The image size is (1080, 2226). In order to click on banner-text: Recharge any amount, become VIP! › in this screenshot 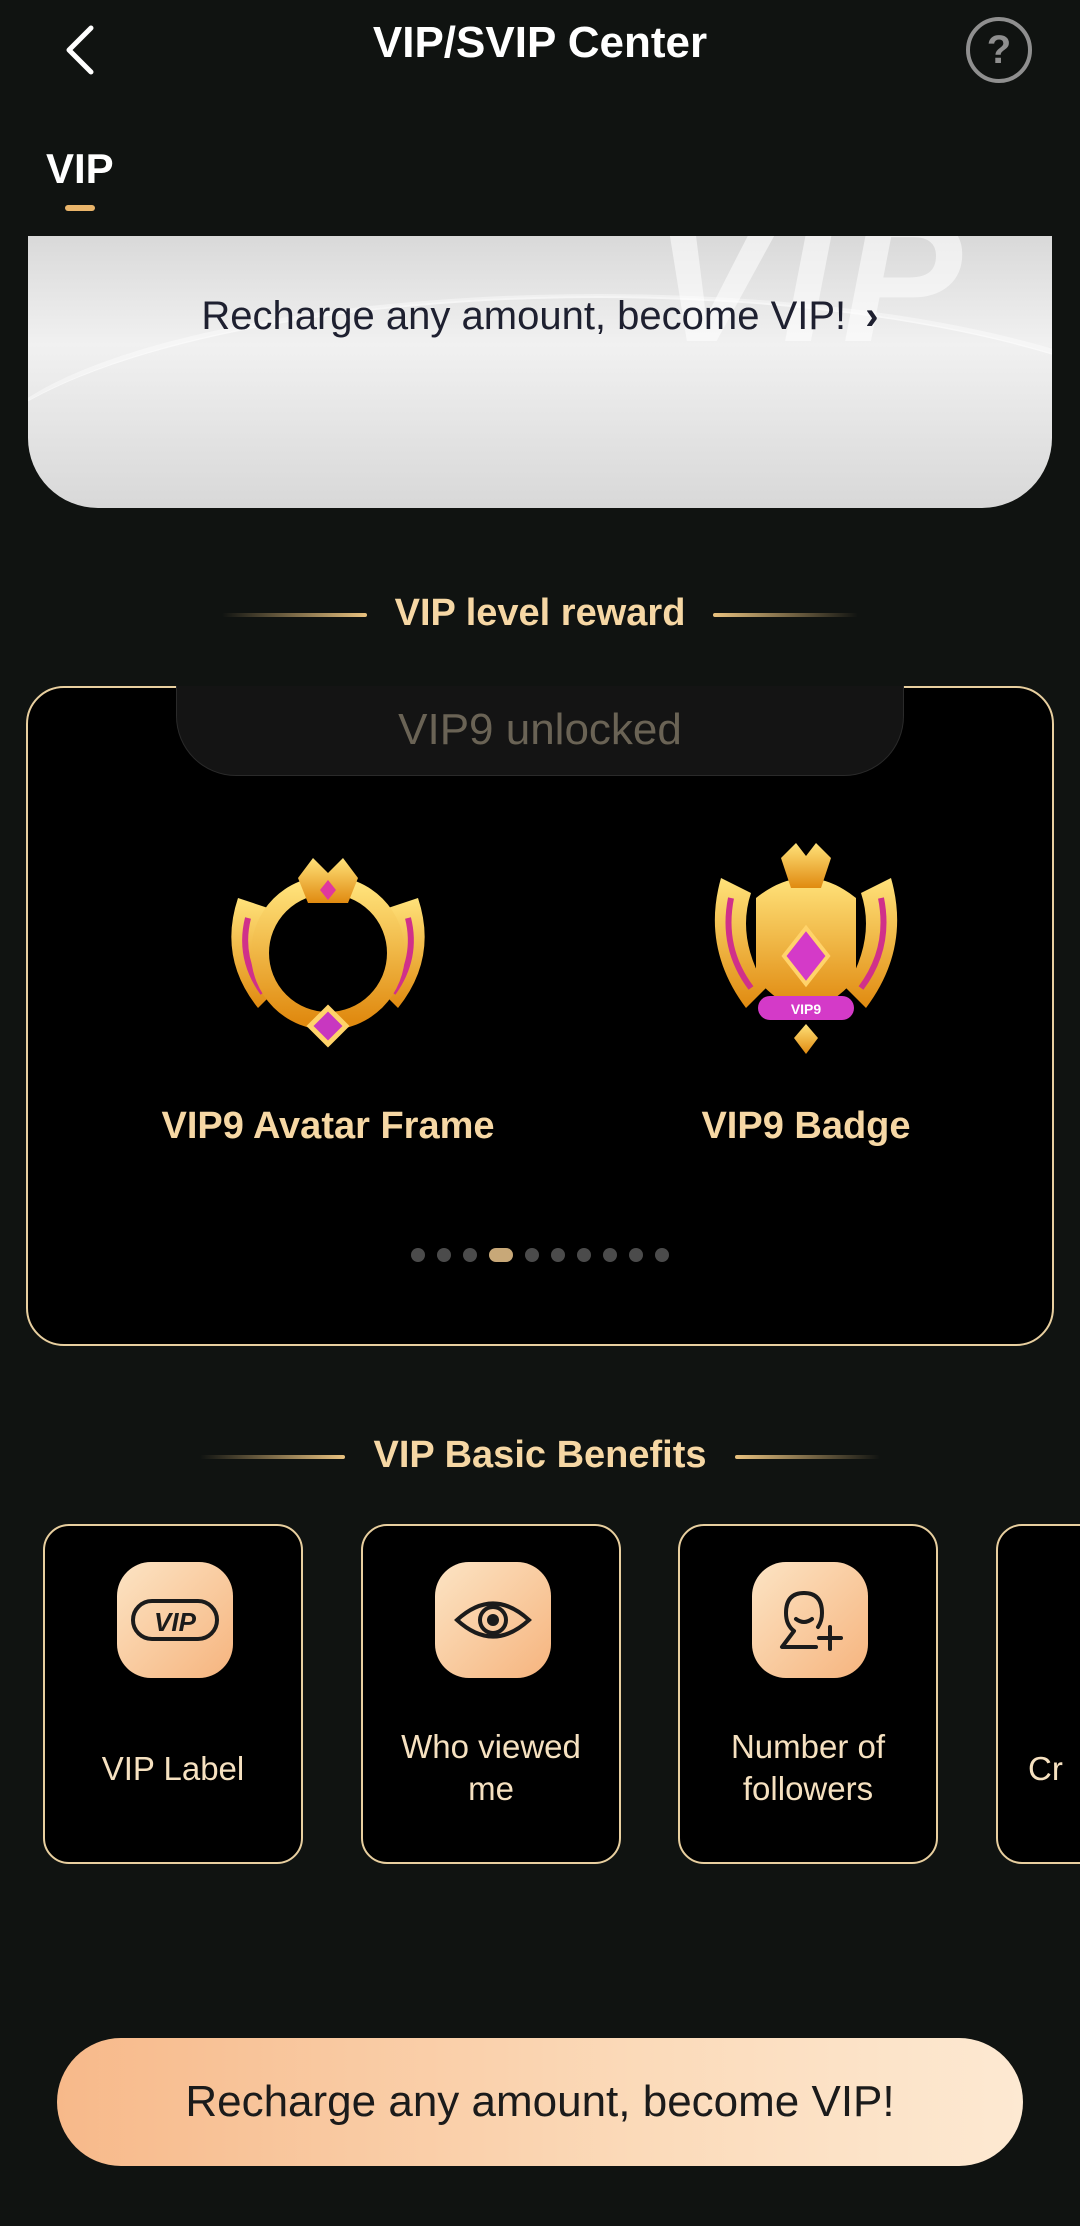, I will do `click(540, 316)`.